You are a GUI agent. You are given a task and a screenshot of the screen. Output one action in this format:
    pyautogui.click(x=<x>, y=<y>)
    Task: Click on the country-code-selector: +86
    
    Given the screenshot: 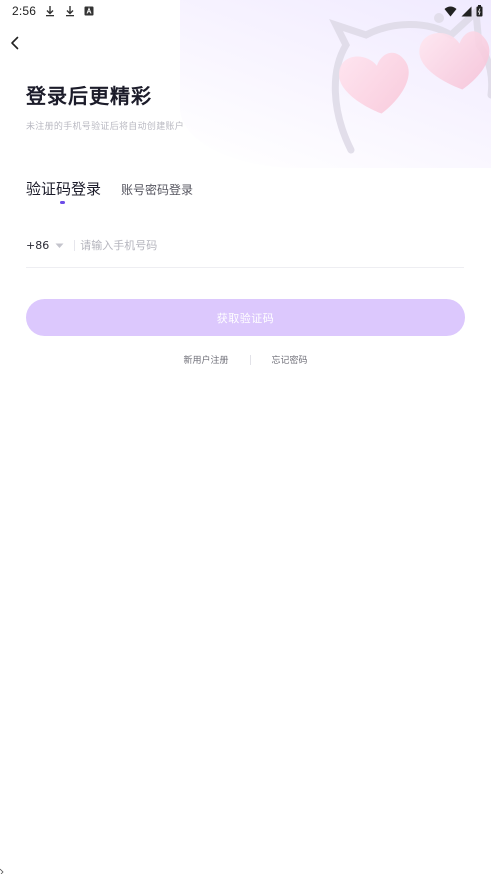 What is the action you would take?
    pyautogui.click(x=45, y=245)
    